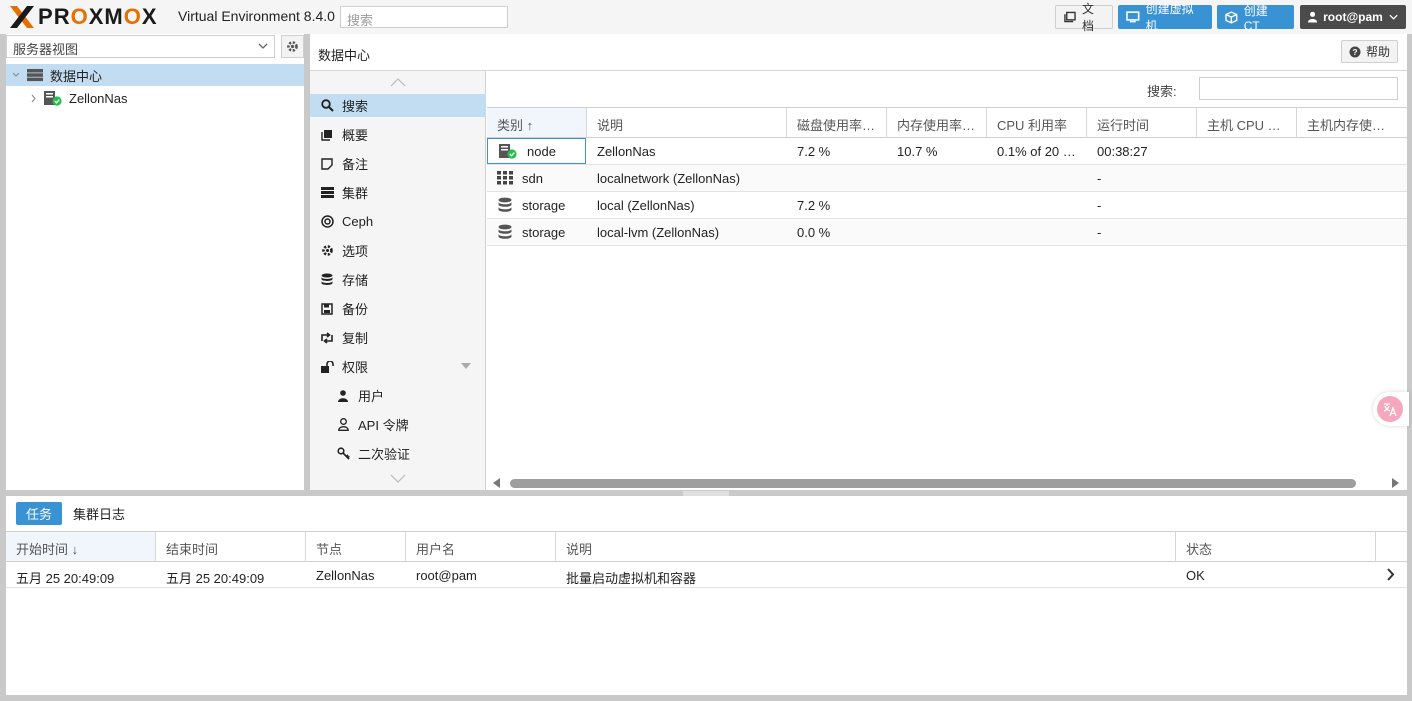  Describe the element at coordinates (231, 546) in the screenshot. I see `column-header-end-time: 结束时间` at that location.